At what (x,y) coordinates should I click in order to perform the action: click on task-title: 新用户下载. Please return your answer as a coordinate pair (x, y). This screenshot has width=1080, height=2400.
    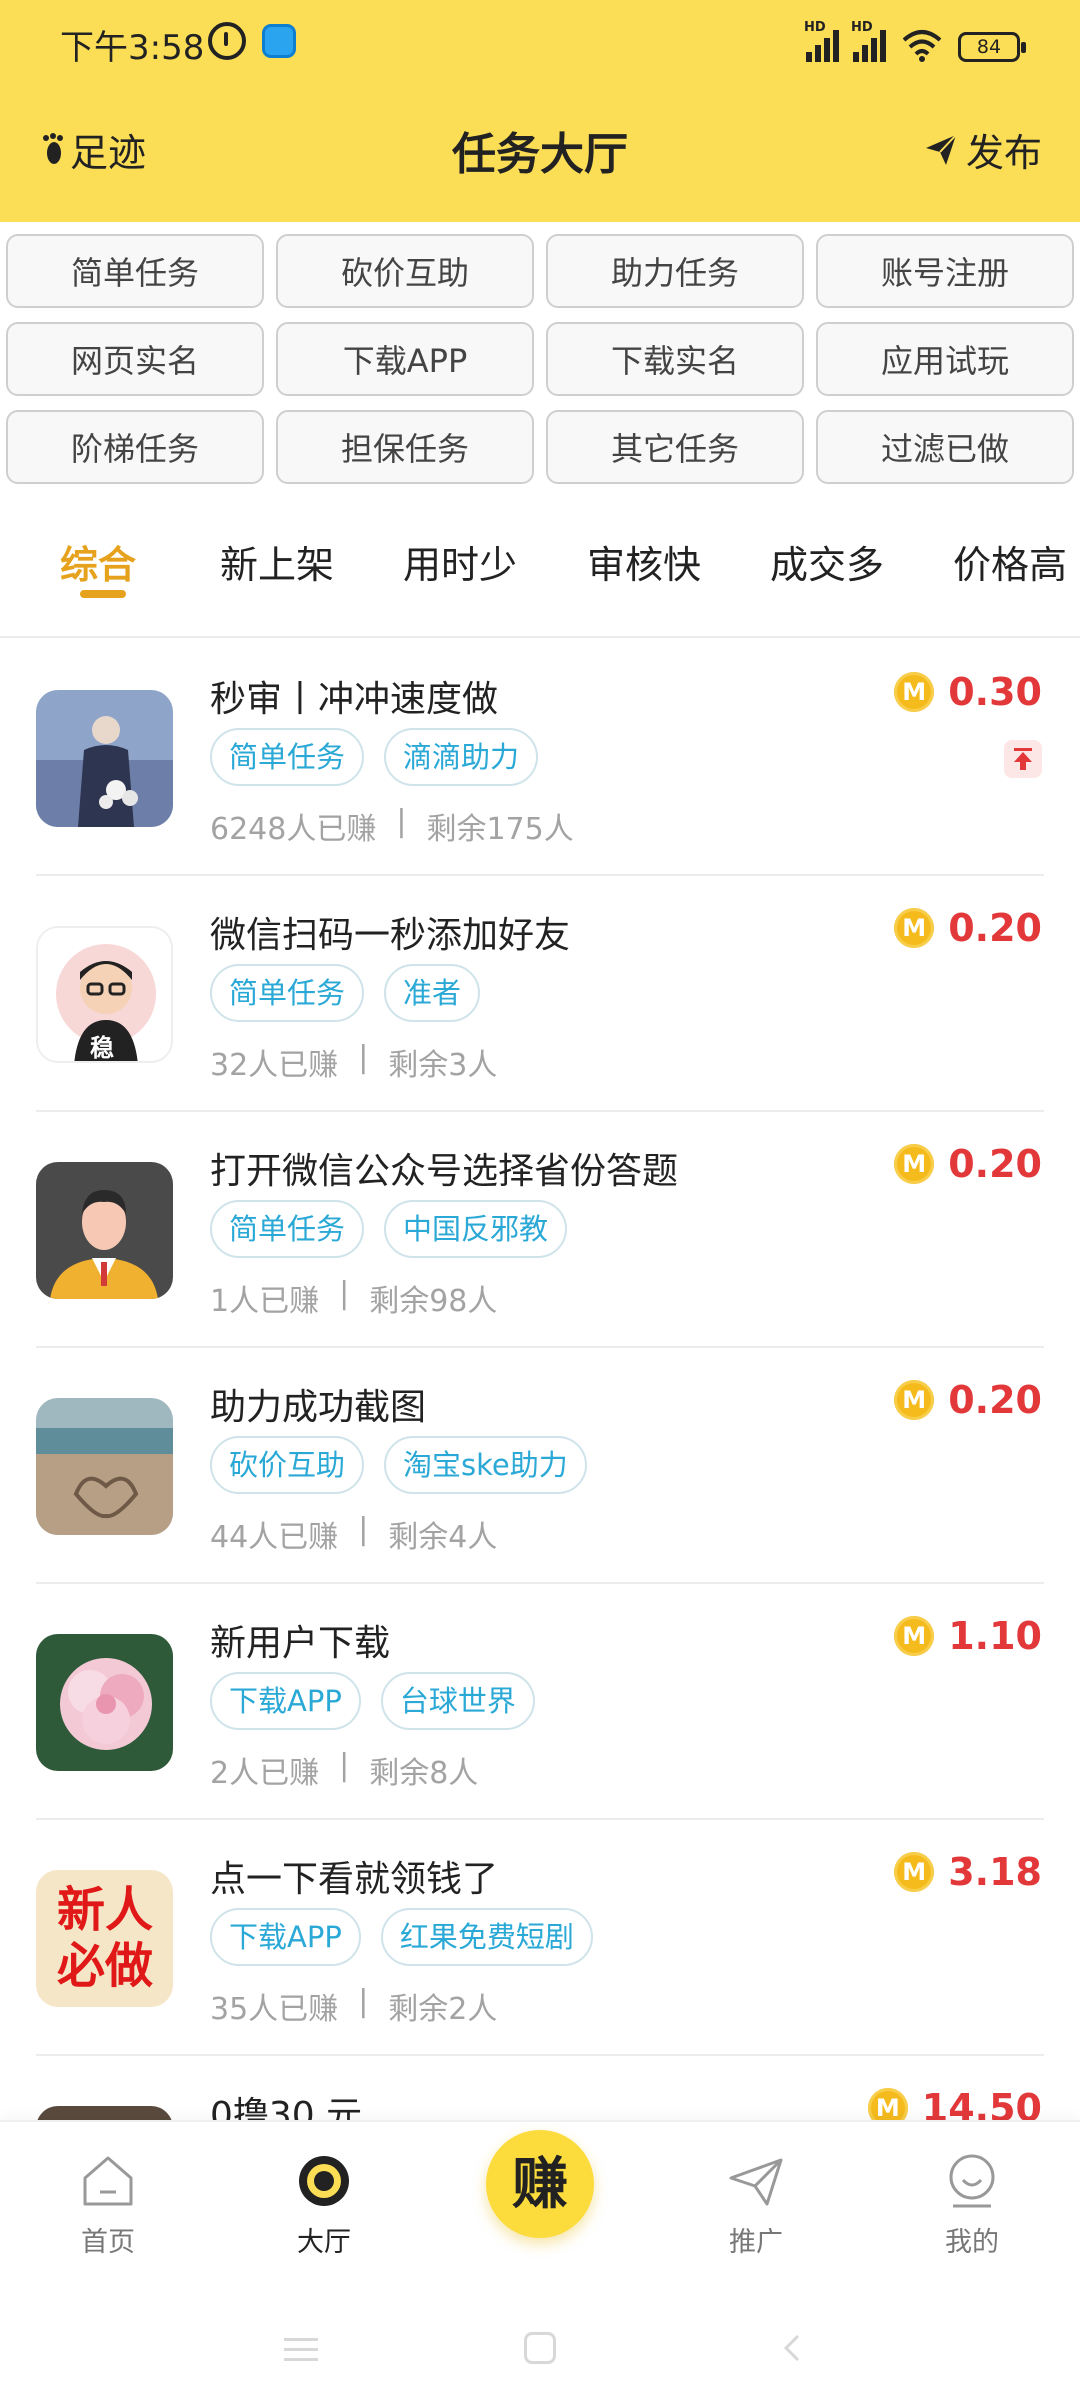
    Looking at the image, I should click on (300, 1643).